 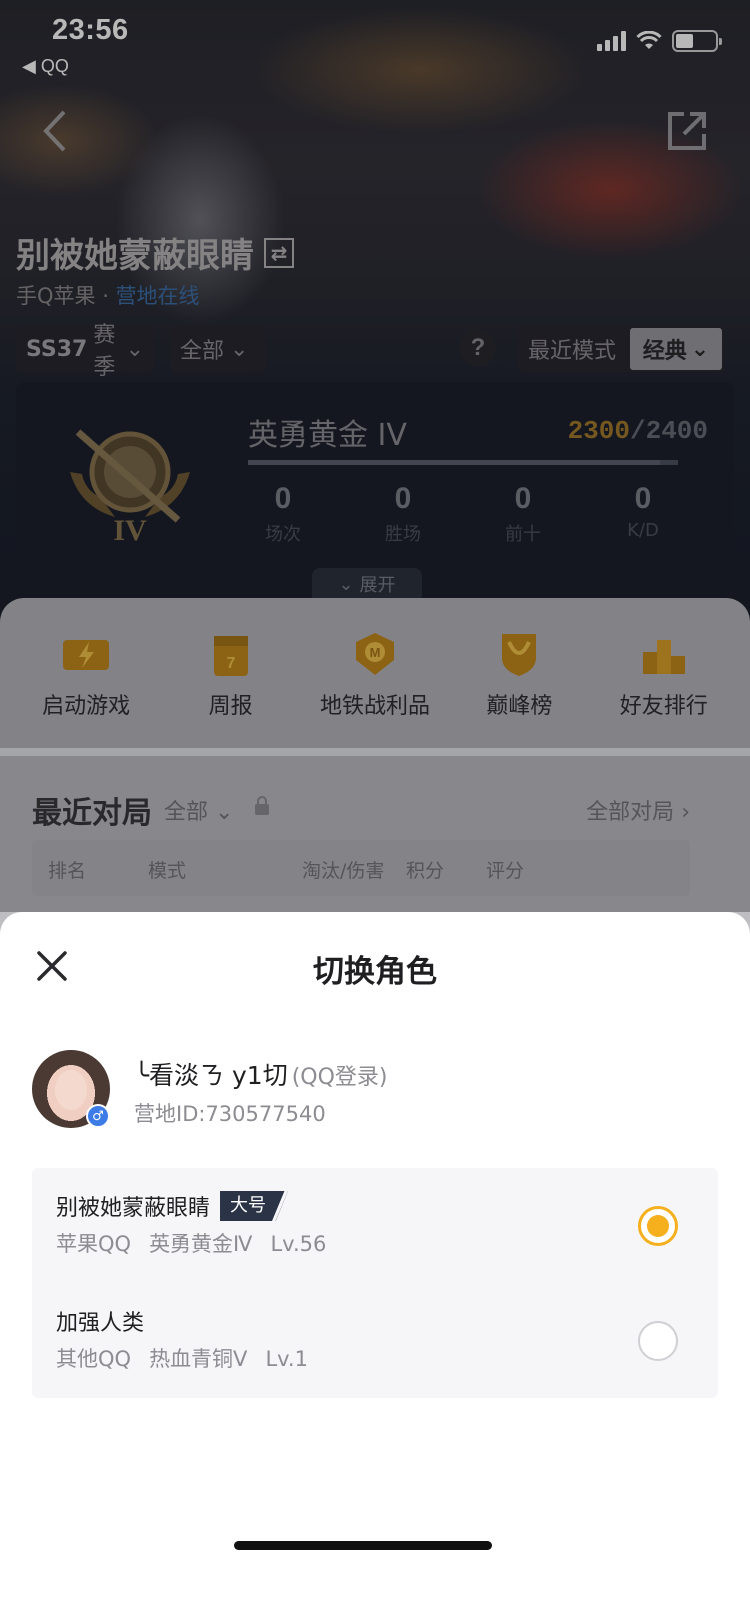 I want to click on account-nickname: ╰看淡ㄋ y1切 (QQ登录), so click(x=261, y=1075).